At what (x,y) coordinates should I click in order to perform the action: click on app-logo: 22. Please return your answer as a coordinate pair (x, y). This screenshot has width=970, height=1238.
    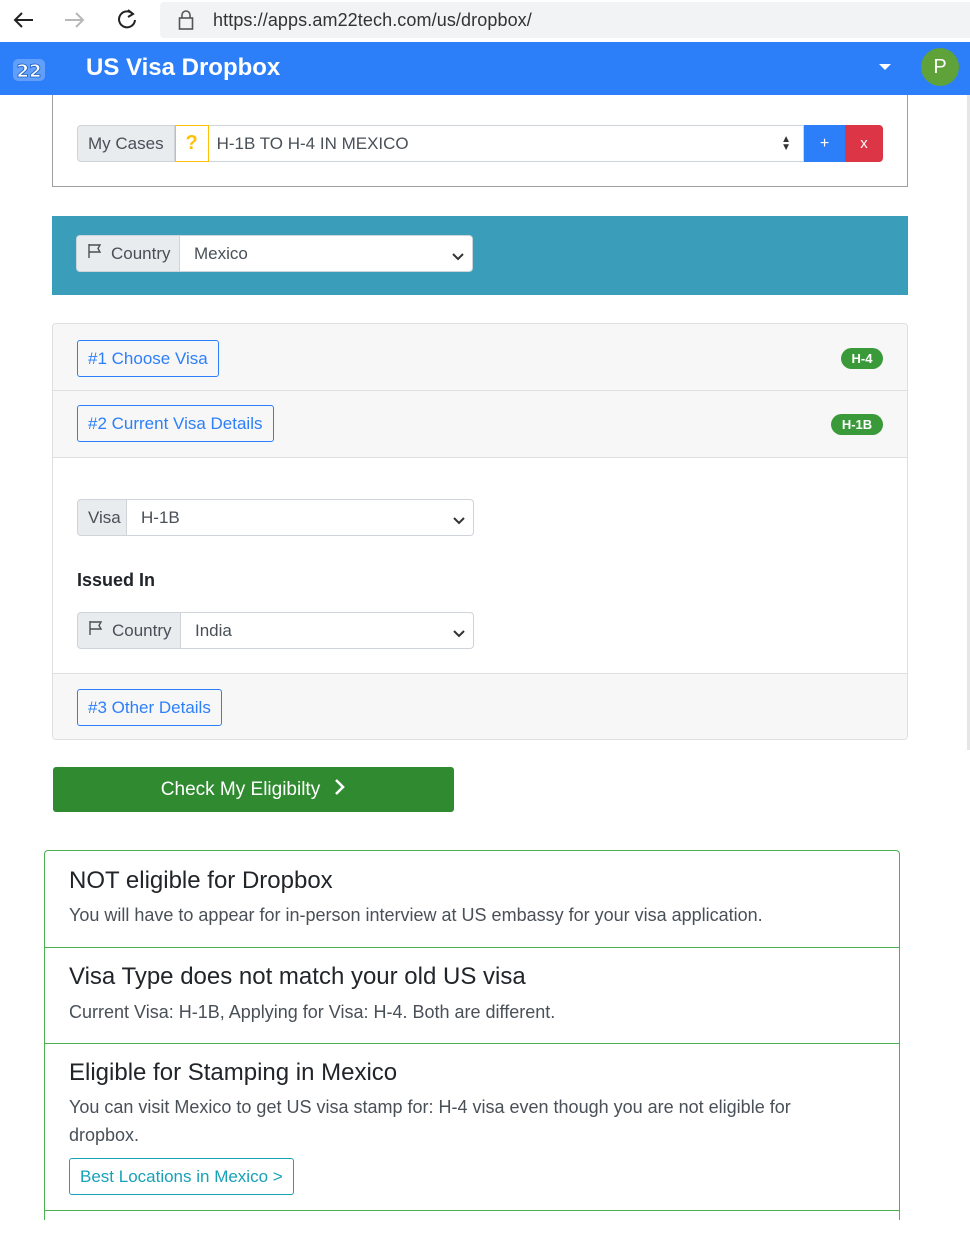
    Looking at the image, I should click on (29, 70).